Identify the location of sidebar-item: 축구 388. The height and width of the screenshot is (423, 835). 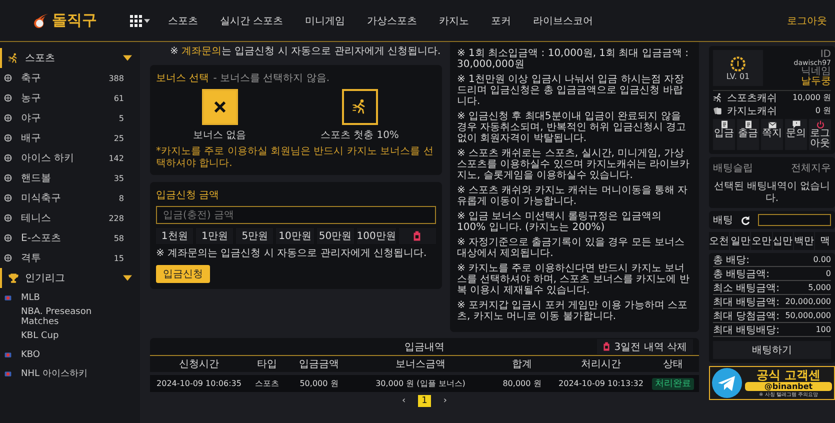
(70, 78).